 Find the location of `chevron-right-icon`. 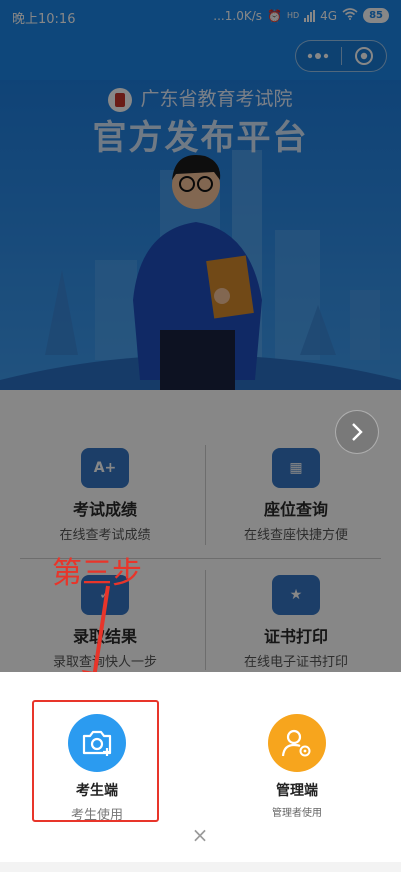

chevron-right-icon is located at coordinates (357, 432).